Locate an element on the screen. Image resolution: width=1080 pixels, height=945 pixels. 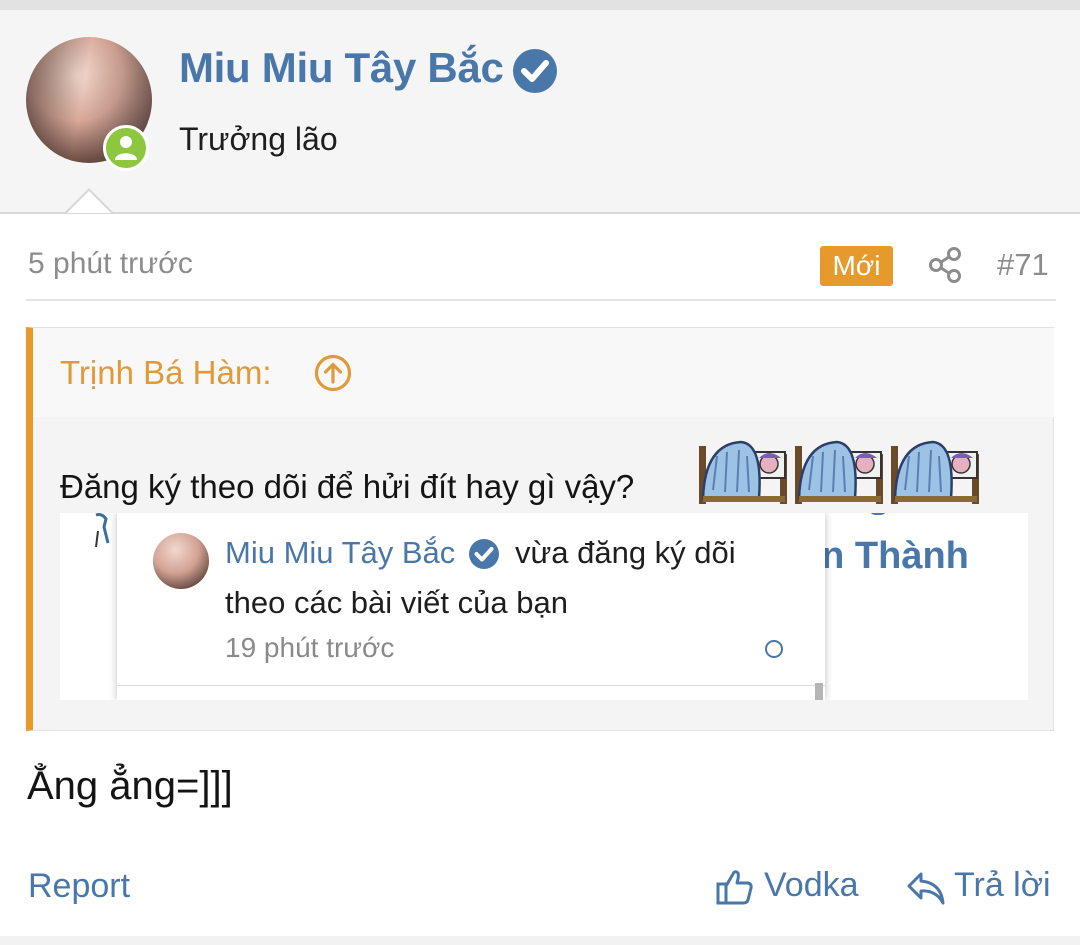
notification-time: 19 phút trước is located at coordinates (310, 647).